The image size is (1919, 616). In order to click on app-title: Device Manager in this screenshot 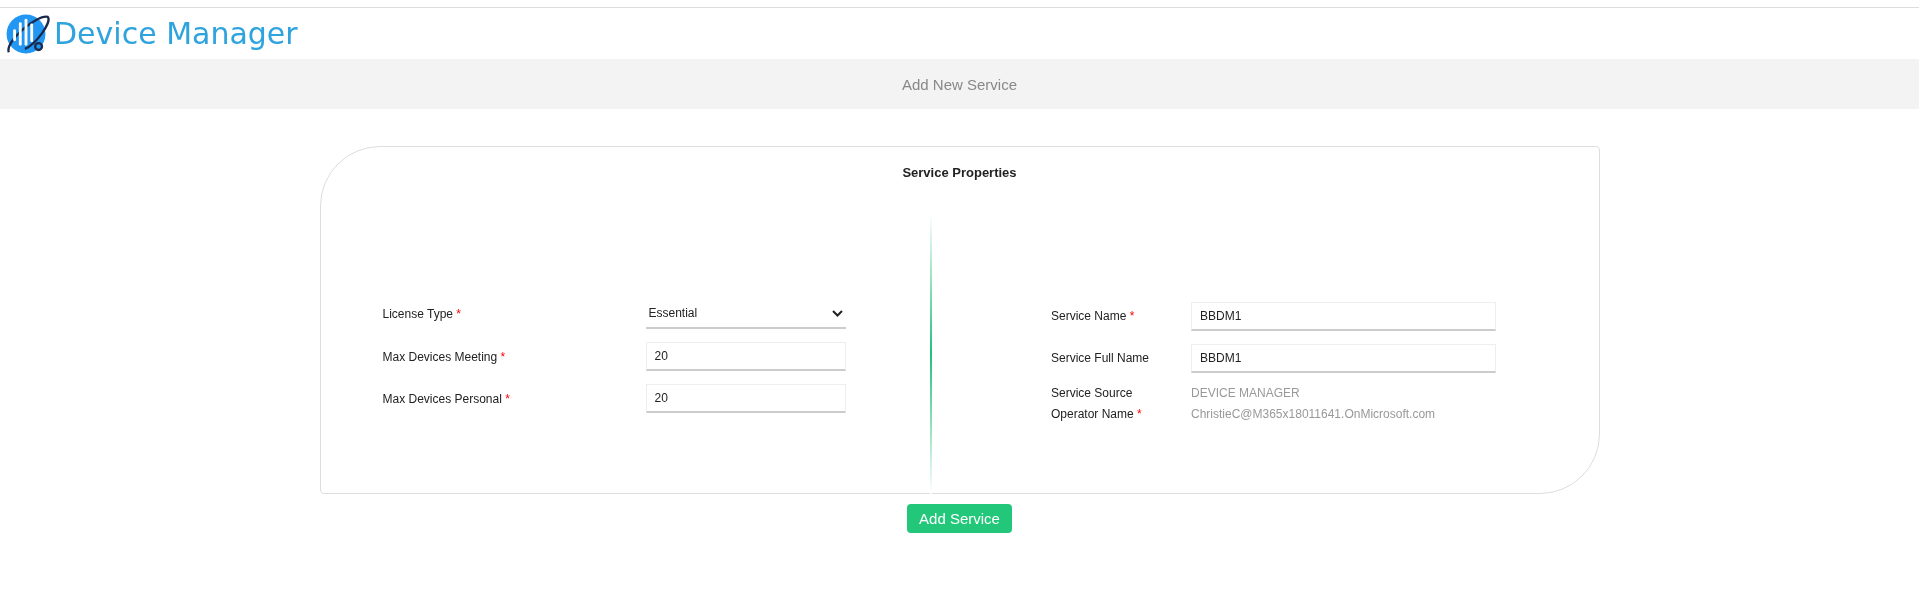, I will do `click(176, 33)`.